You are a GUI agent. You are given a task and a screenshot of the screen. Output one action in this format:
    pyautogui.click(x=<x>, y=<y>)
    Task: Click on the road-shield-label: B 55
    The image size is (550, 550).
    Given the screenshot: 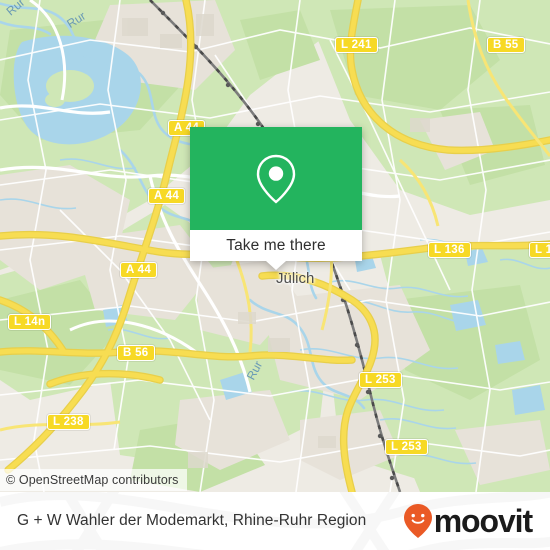 What is the action you would take?
    pyautogui.click(x=506, y=45)
    